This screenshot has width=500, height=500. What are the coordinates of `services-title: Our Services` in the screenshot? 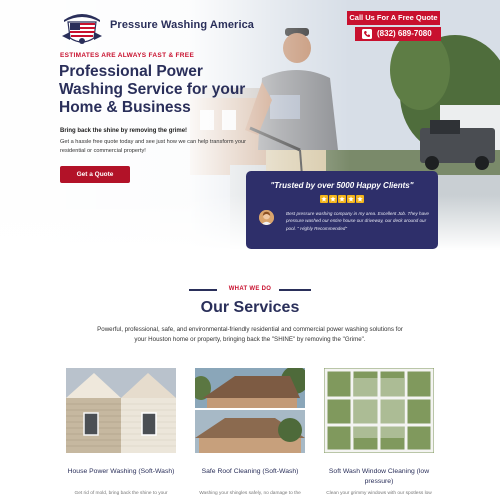 It's located at (250, 307).